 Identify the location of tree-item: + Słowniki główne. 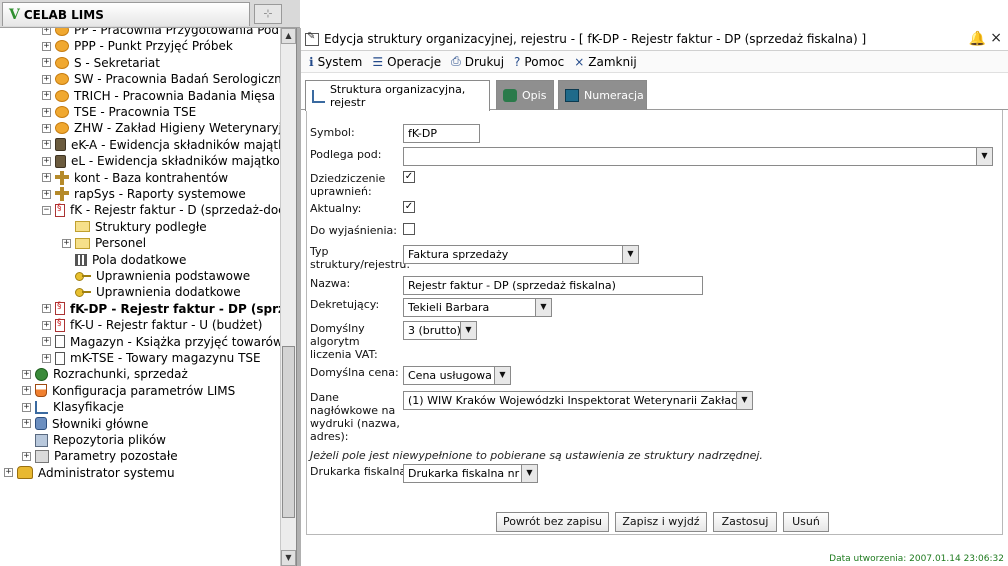
(85, 424).